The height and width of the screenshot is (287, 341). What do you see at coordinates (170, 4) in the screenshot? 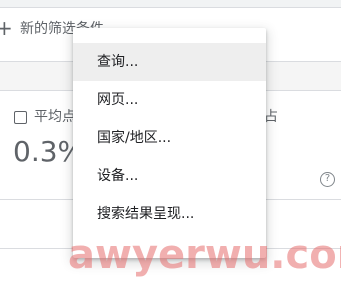
I see `top-strip` at bounding box center [170, 4].